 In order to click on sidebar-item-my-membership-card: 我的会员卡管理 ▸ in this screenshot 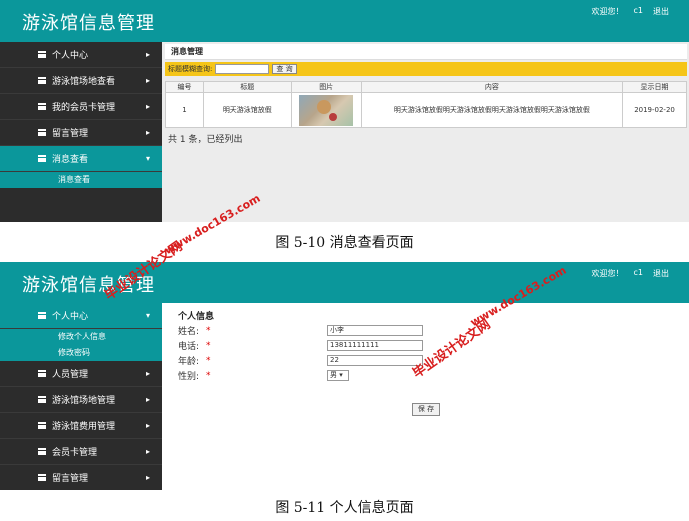, I will do `click(81, 107)`.